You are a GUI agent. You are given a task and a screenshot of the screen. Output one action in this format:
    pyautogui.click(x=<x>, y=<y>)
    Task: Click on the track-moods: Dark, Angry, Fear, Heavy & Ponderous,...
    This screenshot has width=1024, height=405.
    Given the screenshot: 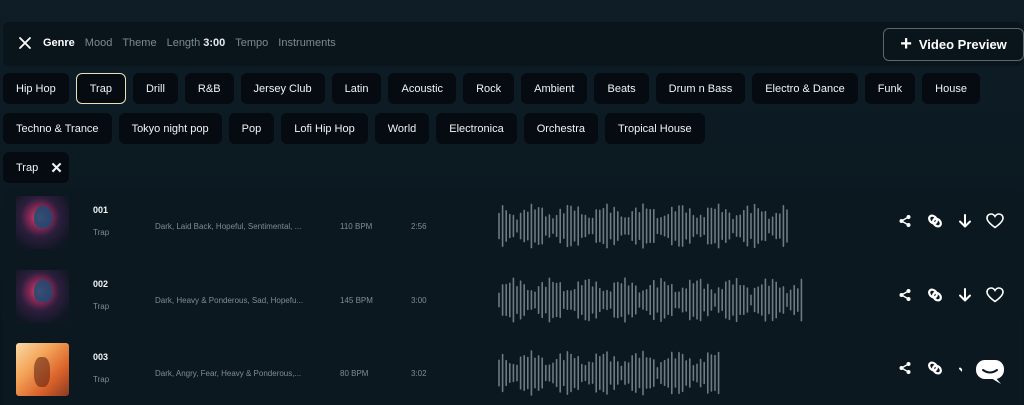 What is the action you would take?
    pyautogui.click(x=228, y=373)
    